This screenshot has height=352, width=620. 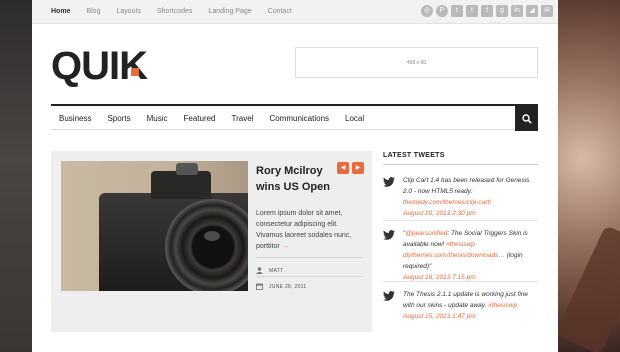 What do you see at coordinates (206, 245) in the screenshot?
I see `camera-lens` at bounding box center [206, 245].